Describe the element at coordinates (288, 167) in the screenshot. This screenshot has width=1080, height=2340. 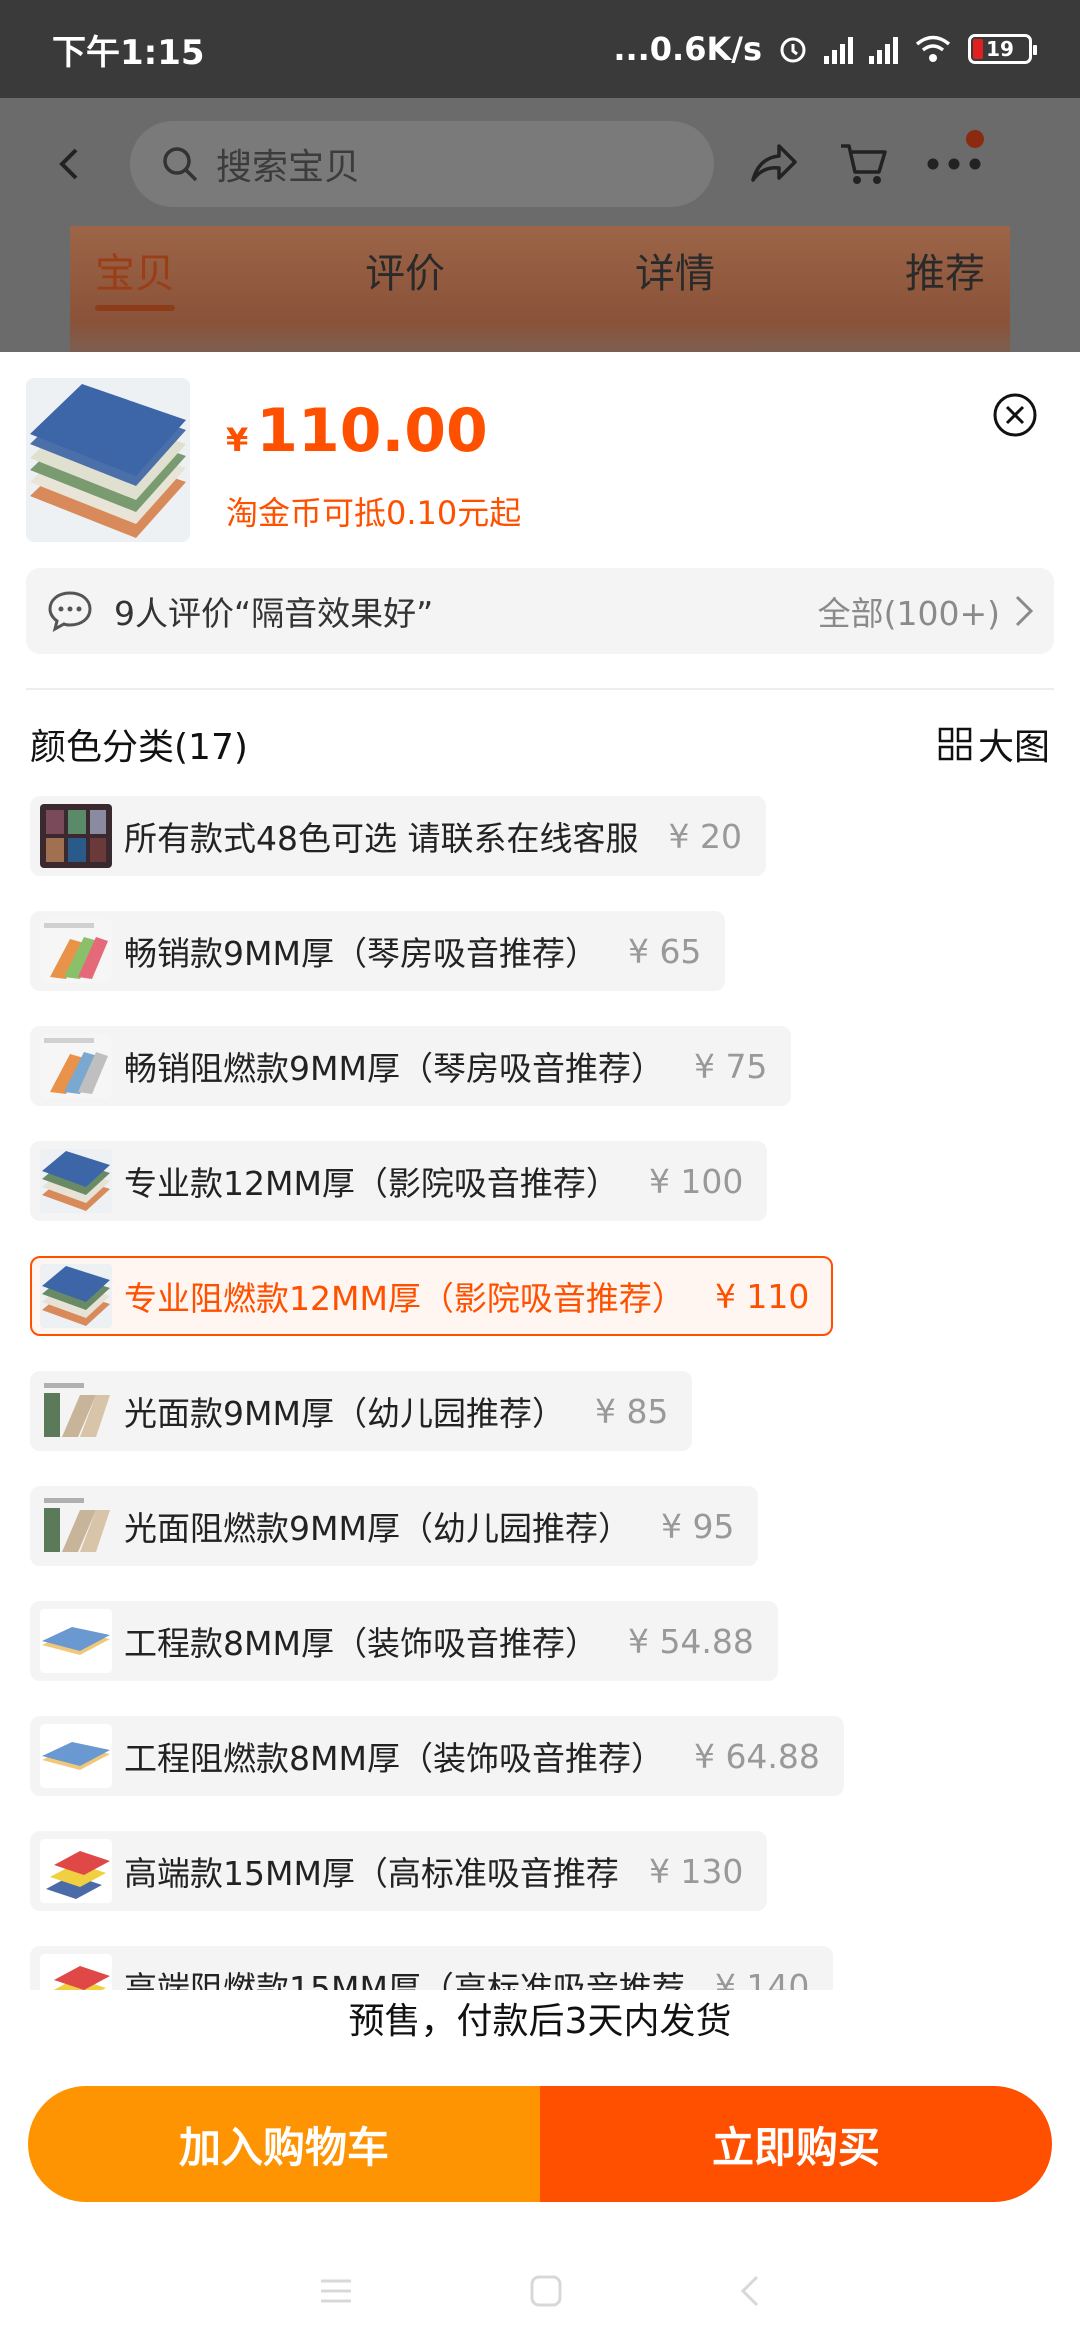
I see `search-placeholder: 搜索宝贝` at that location.